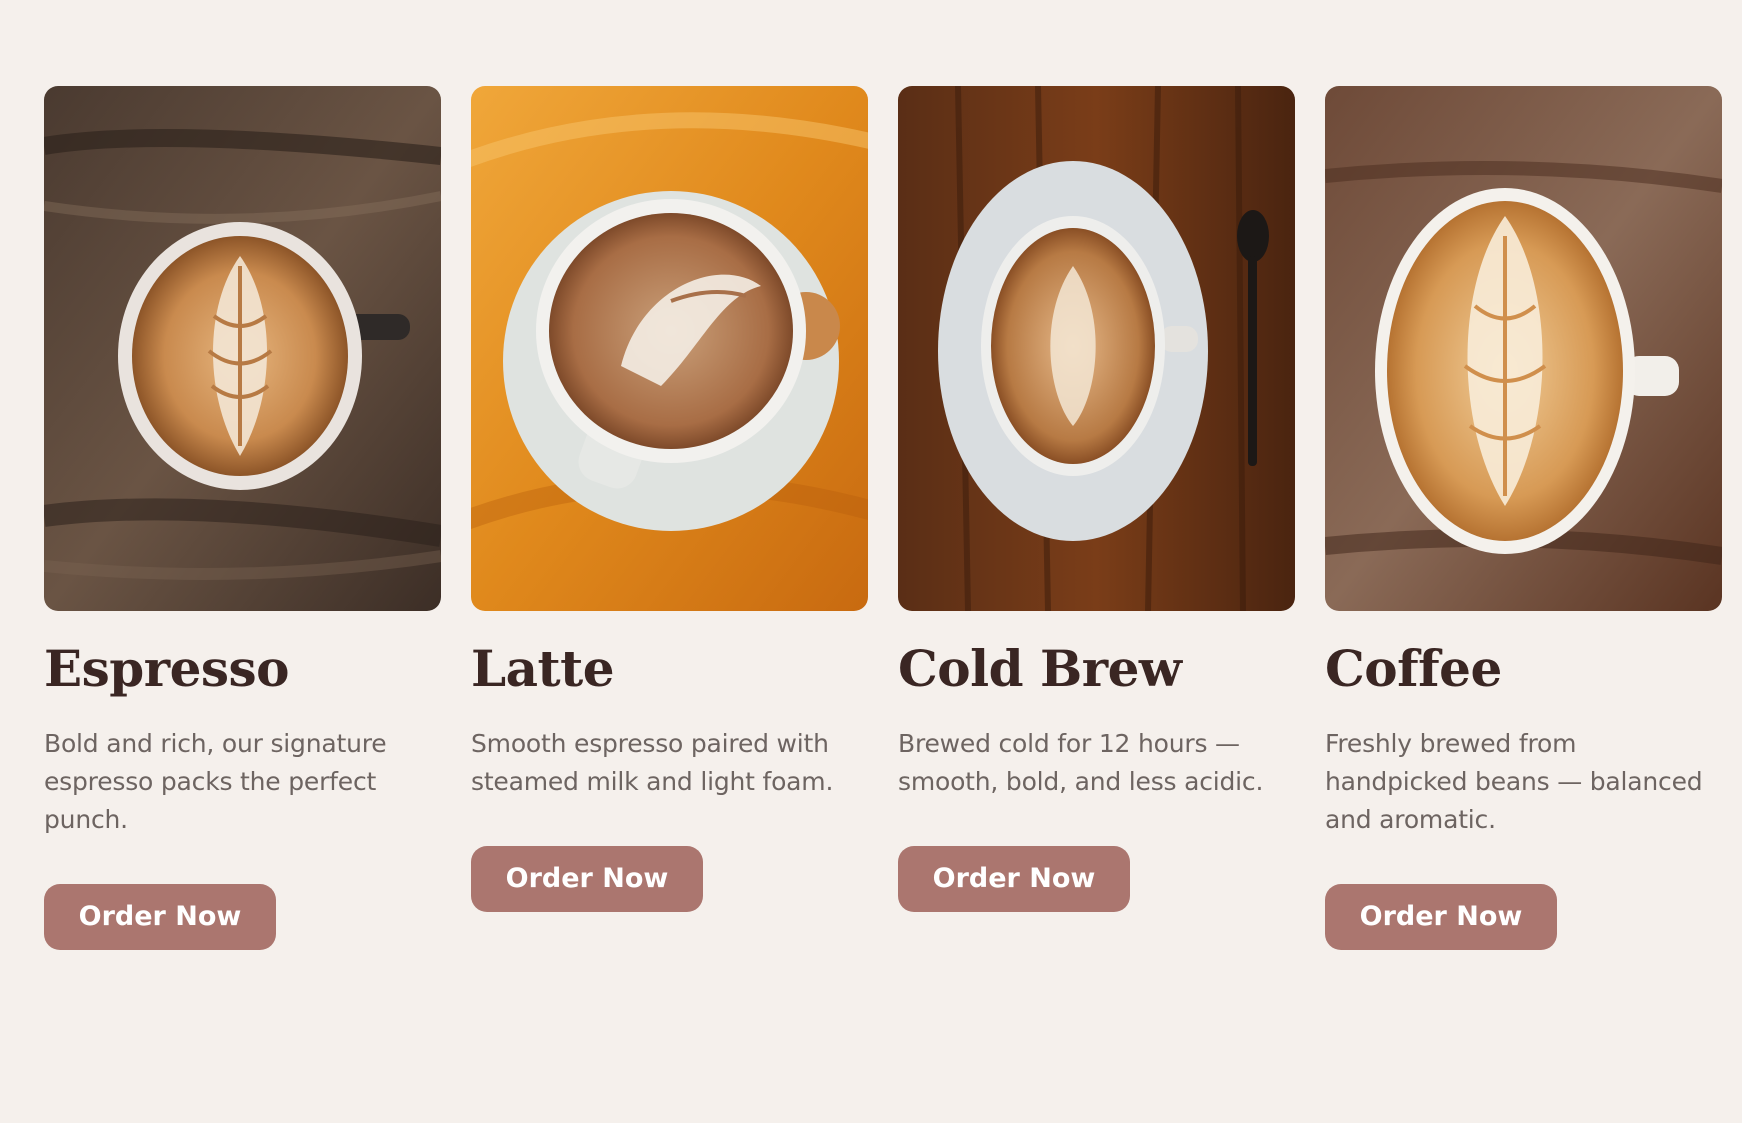 This screenshot has height=1123, width=1742. I want to click on product-title: Latte, so click(543, 668).